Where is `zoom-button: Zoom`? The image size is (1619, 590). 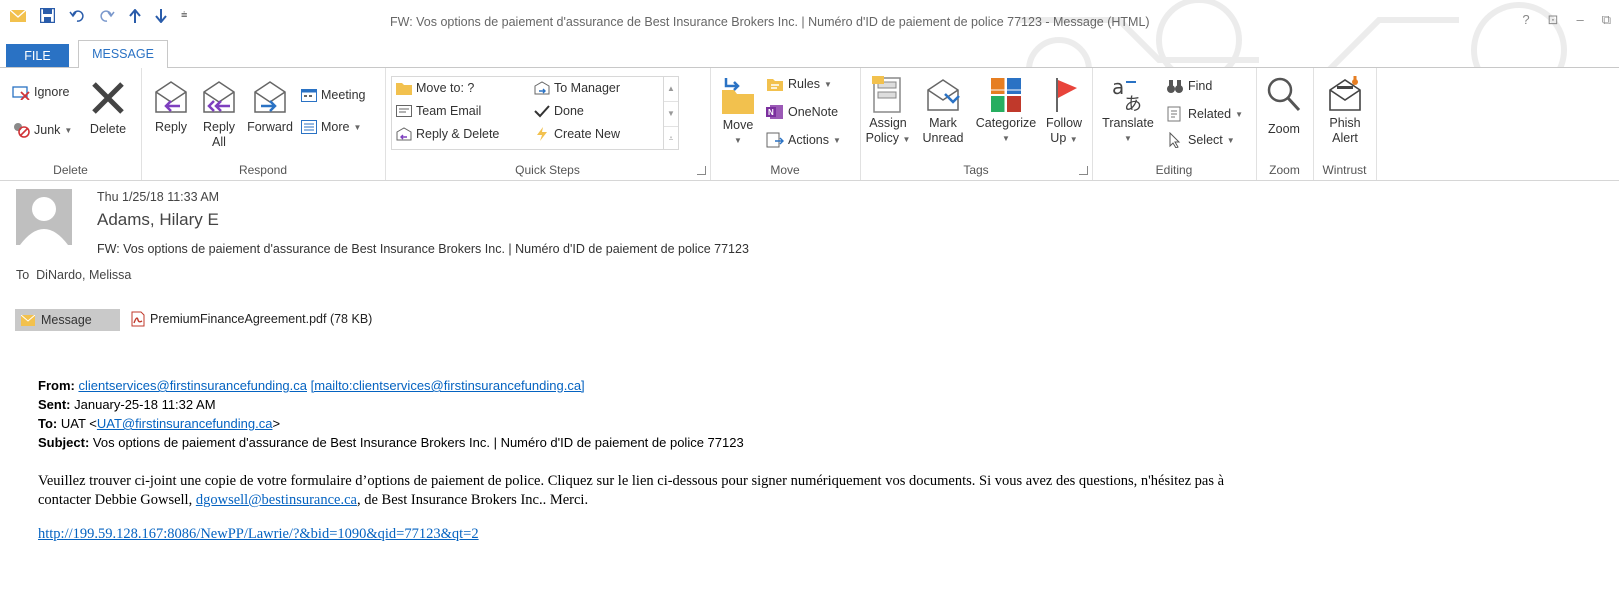 zoom-button: Zoom is located at coordinates (1284, 106).